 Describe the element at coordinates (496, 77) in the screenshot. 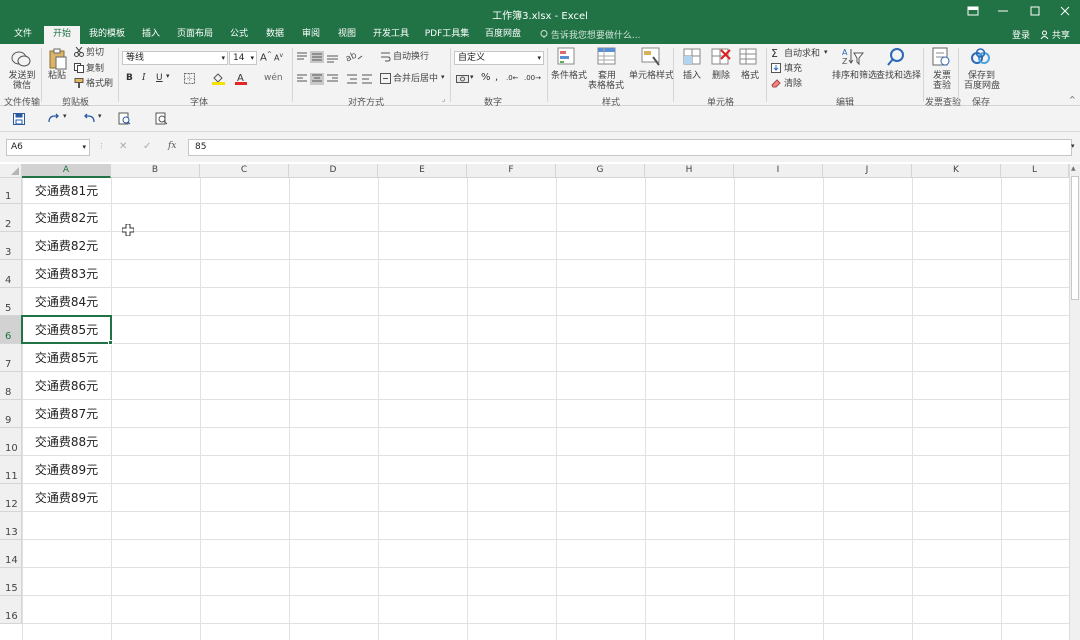

I see `comma-style-icon: ,` at that location.